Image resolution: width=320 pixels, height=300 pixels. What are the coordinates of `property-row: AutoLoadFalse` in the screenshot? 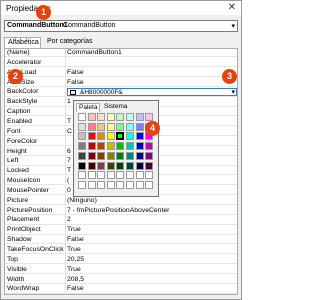 It's located at (121, 73).